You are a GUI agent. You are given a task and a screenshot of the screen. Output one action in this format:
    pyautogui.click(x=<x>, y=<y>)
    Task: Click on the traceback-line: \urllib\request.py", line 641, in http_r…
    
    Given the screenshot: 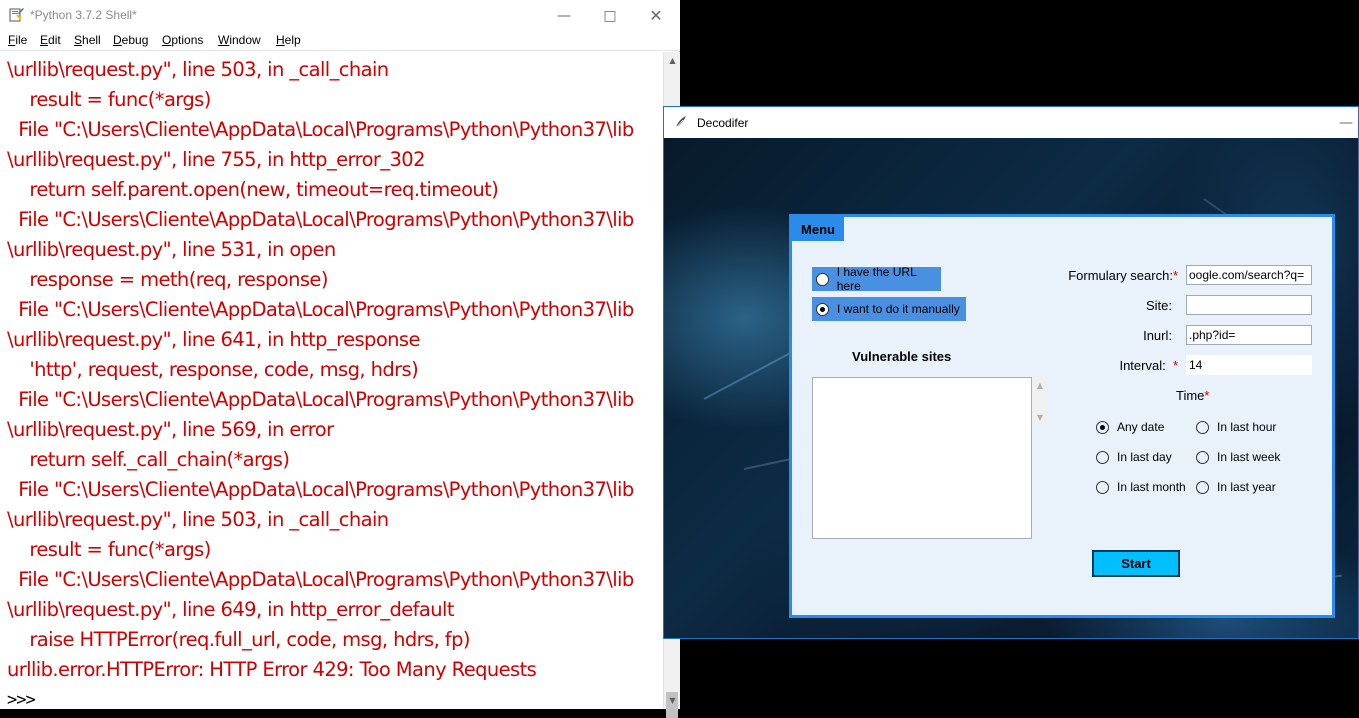 What is the action you would take?
    pyautogui.click(x=213, y=339)
    